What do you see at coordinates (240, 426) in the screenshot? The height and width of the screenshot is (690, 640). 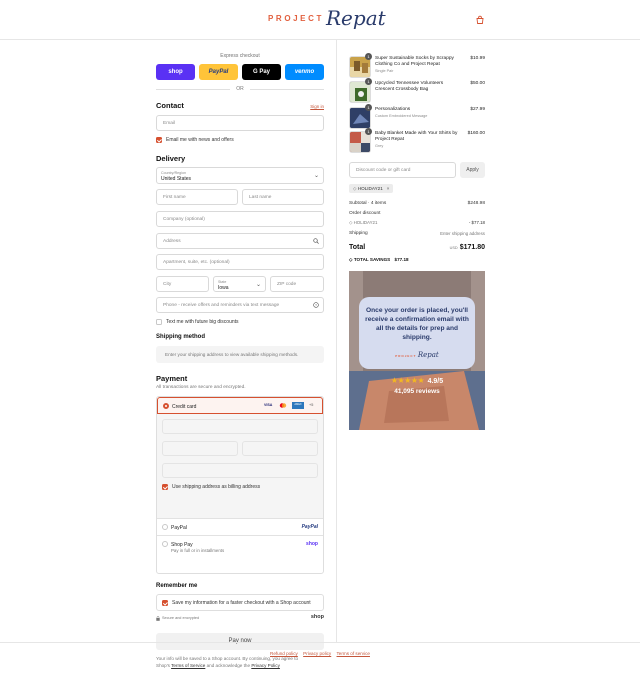 I see `card-number-field` at bounding box center [240, 426].